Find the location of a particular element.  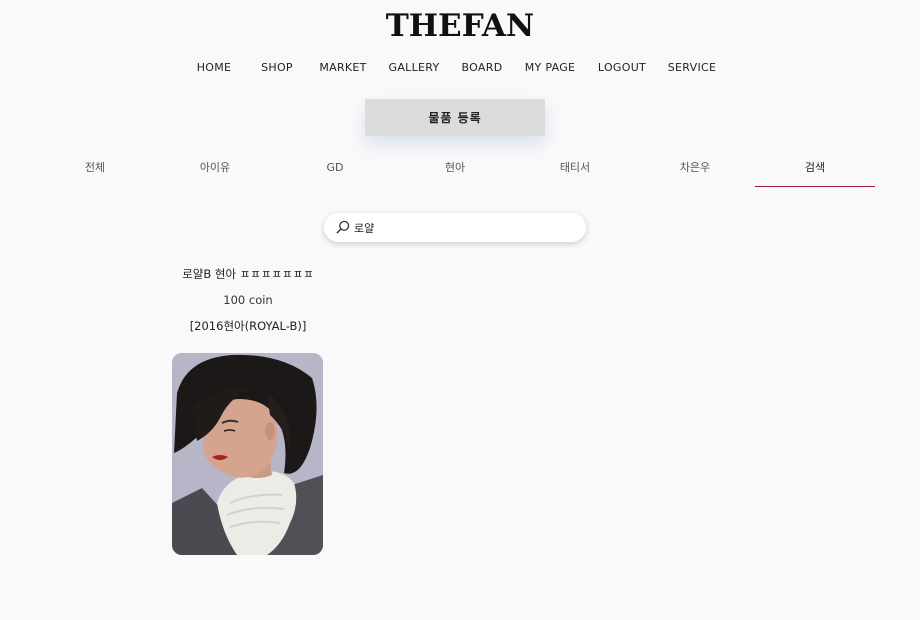

item-photo is located at coordinates (247, 454).